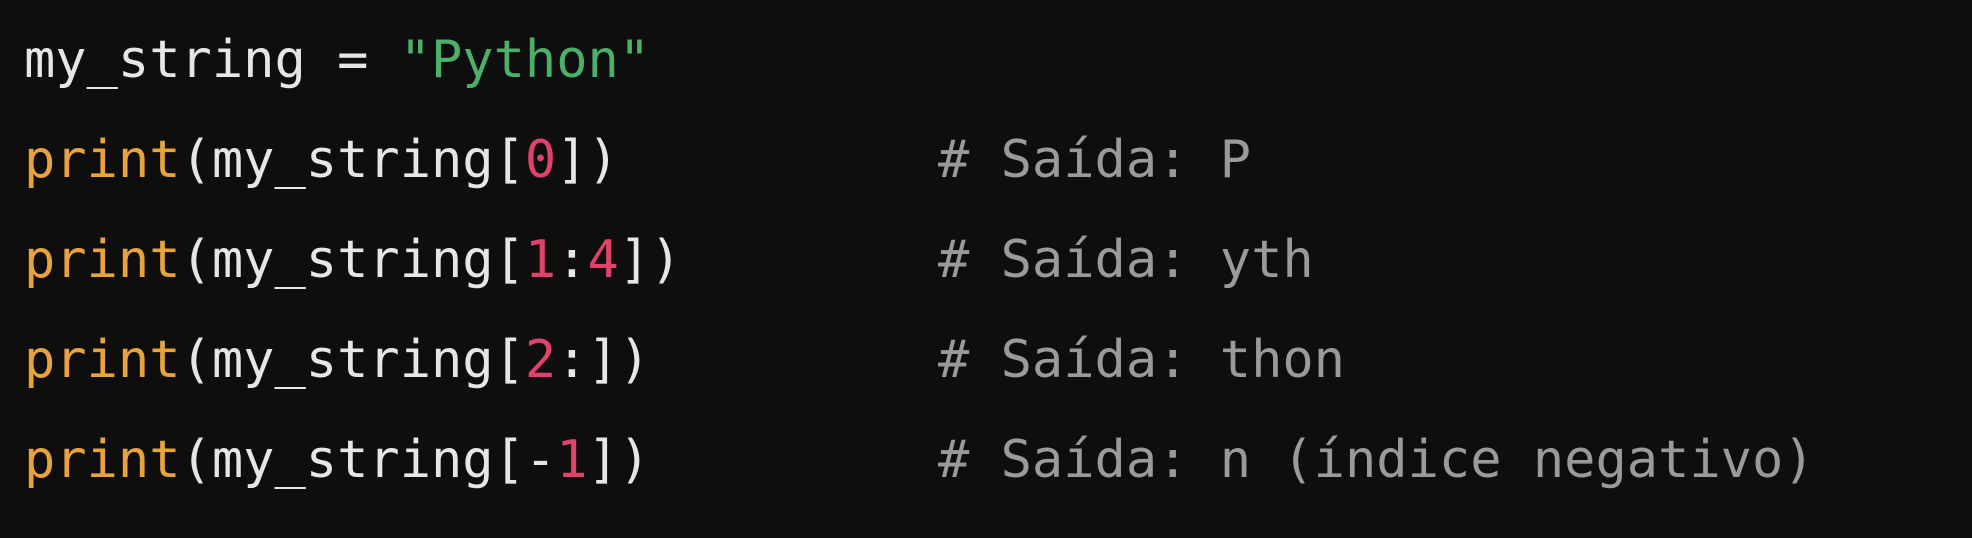  I want to click on call-close: :]), so click(603, 360).